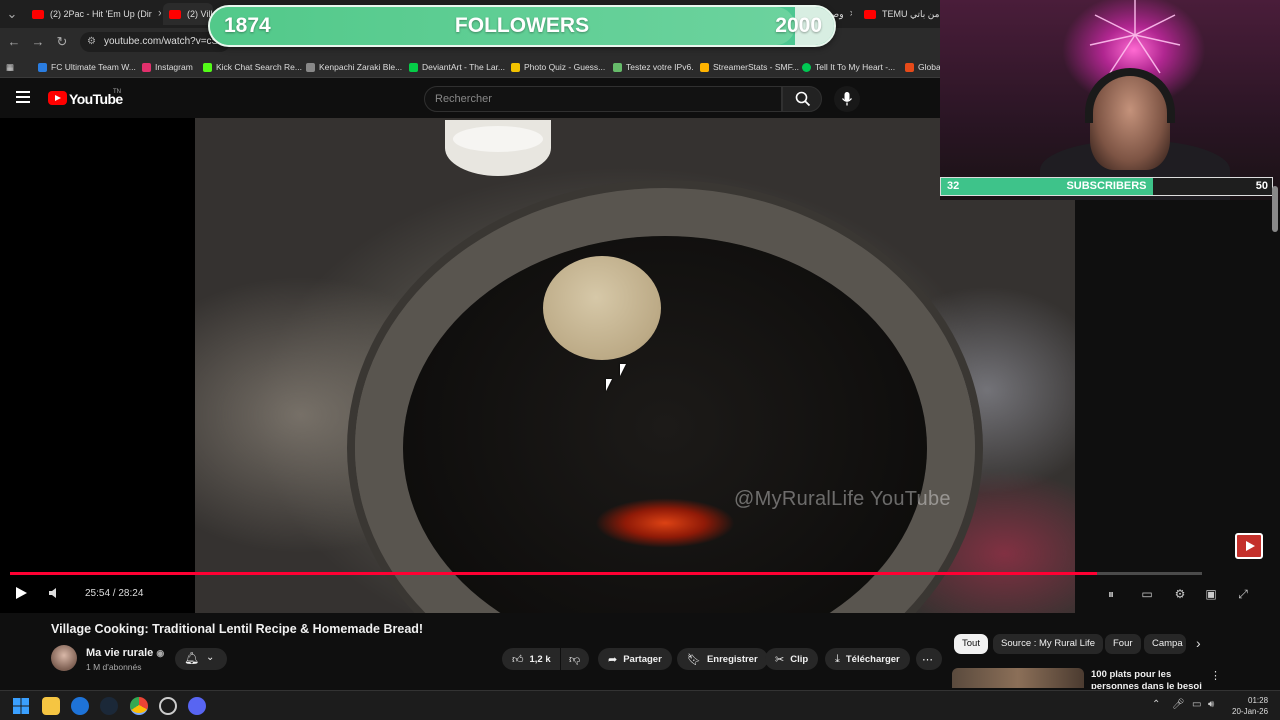 This screenshot has height=720, width=1280. Describe the element at coordinates (1165, 644) in the screenshot. I see `chip-campa: Campa` at that location.